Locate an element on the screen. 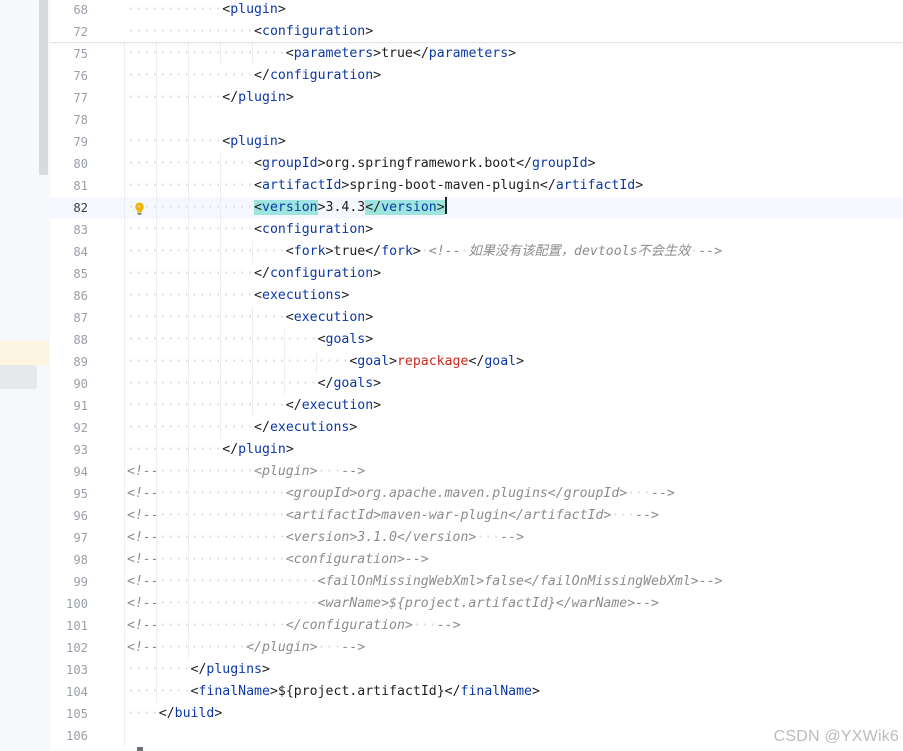  line-number: 89 is located at coordinates (69, 362).